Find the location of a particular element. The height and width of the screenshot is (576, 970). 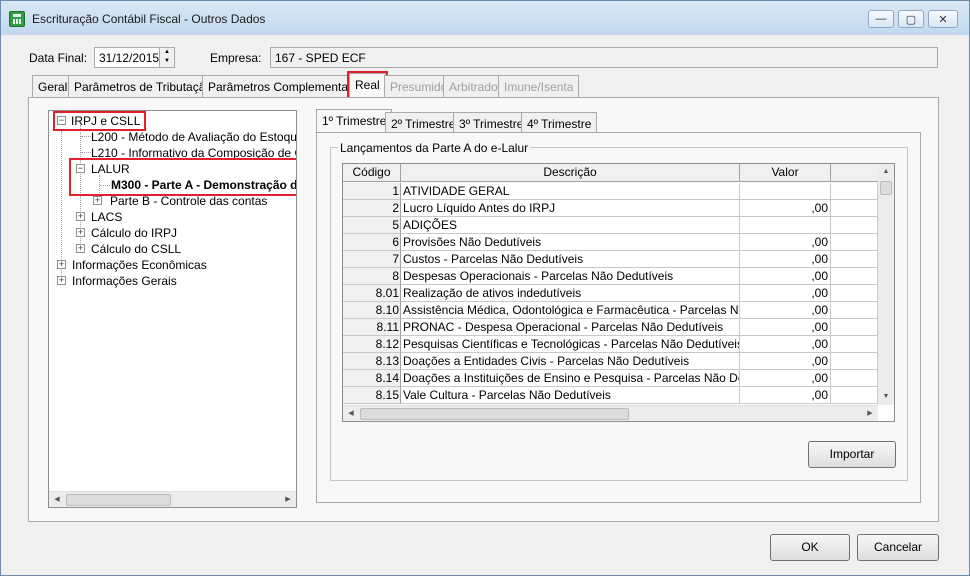

cell-descricao: Provisões Não Dedutíveis is located at coordinates (570, 242).